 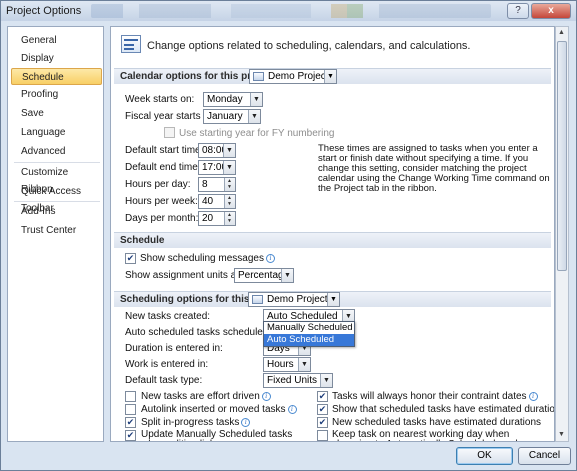 I want to click on autolink-tasks-checkbox, so click(x=130, y=409).